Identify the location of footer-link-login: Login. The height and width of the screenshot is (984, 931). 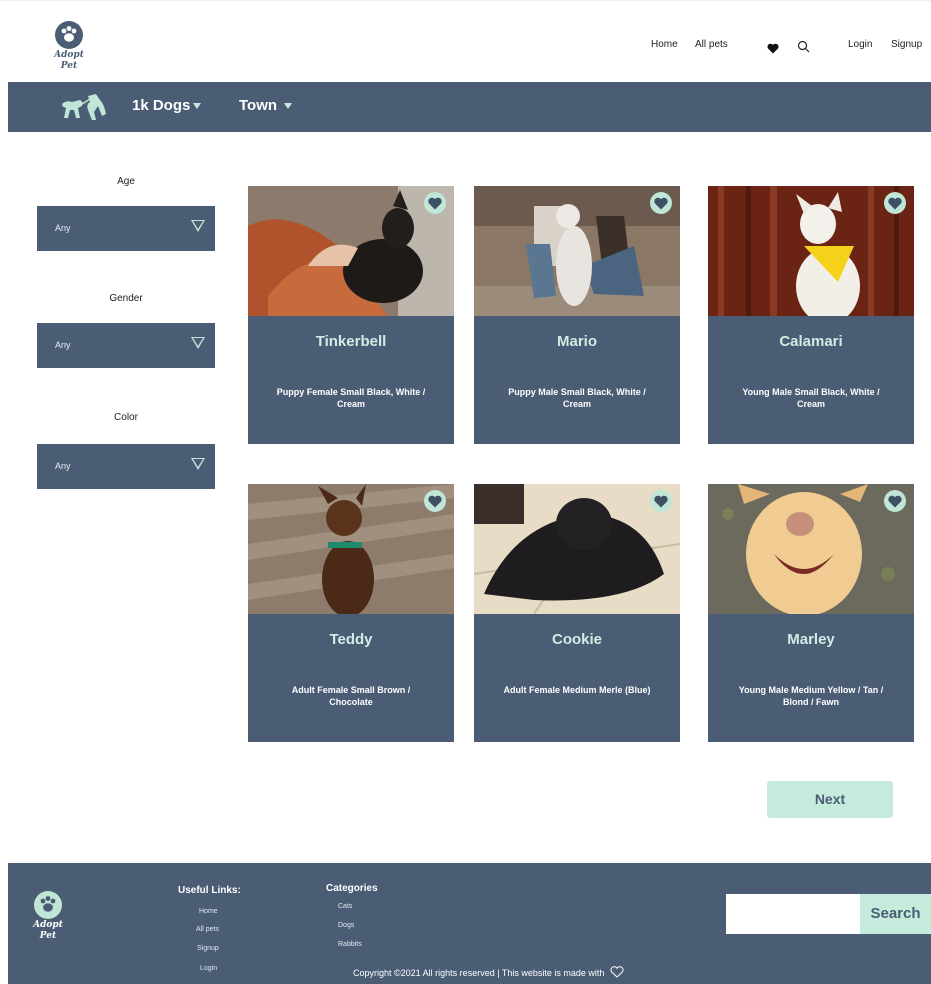
(208, 968).